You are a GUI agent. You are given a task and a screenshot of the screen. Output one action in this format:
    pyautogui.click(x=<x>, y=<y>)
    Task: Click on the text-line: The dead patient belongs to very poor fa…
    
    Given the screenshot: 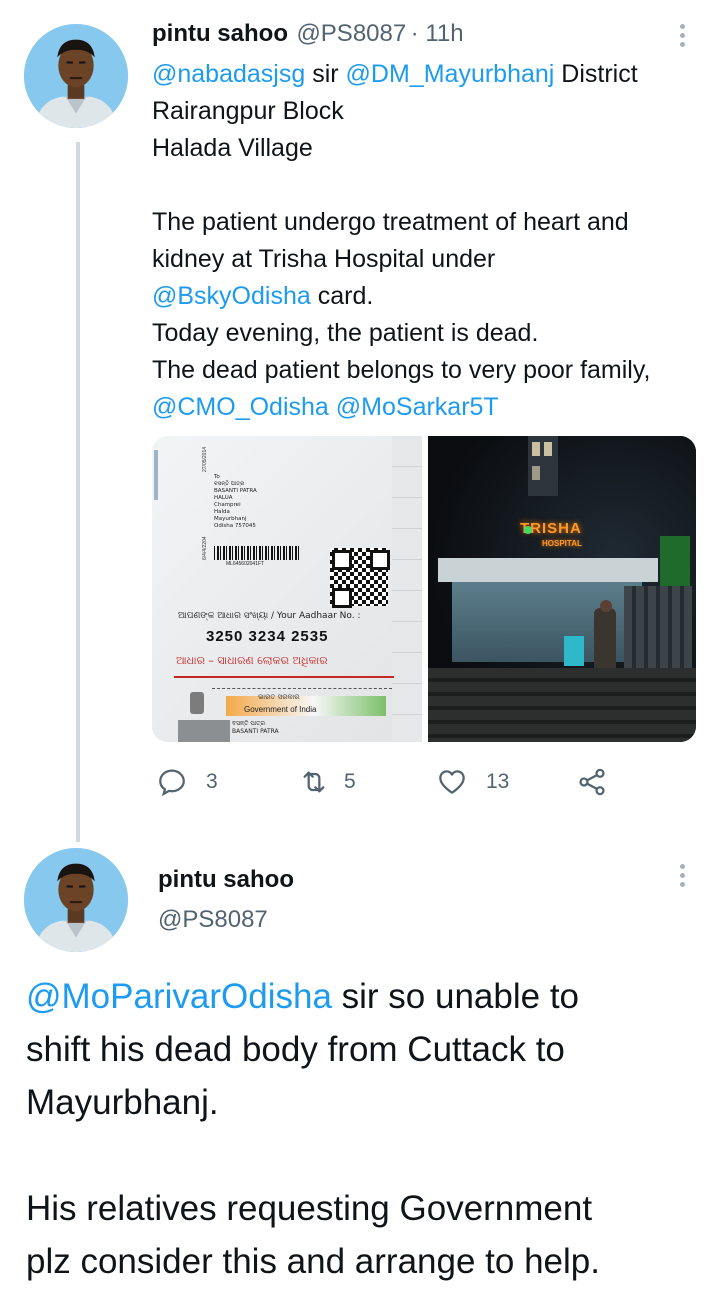 What is the action you would take?
    pyautogui.click(x=401, y=370)
    